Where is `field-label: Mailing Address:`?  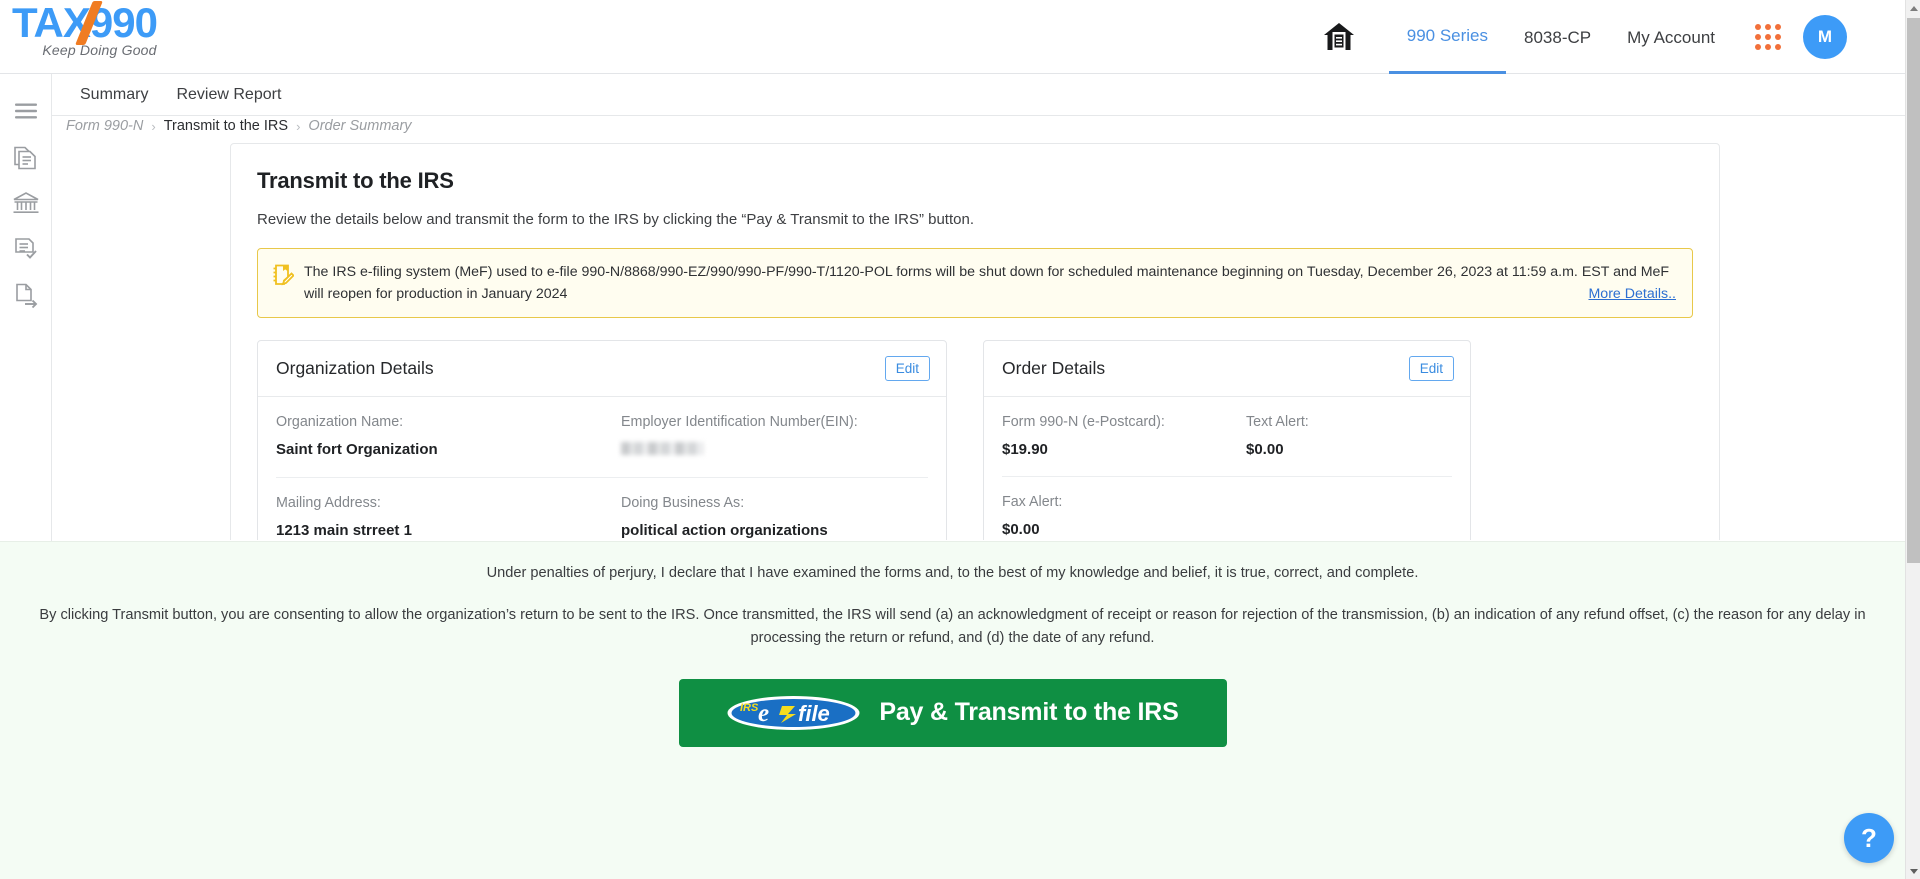
field-label: Mailing Address: is located at coordinates (328, 502).